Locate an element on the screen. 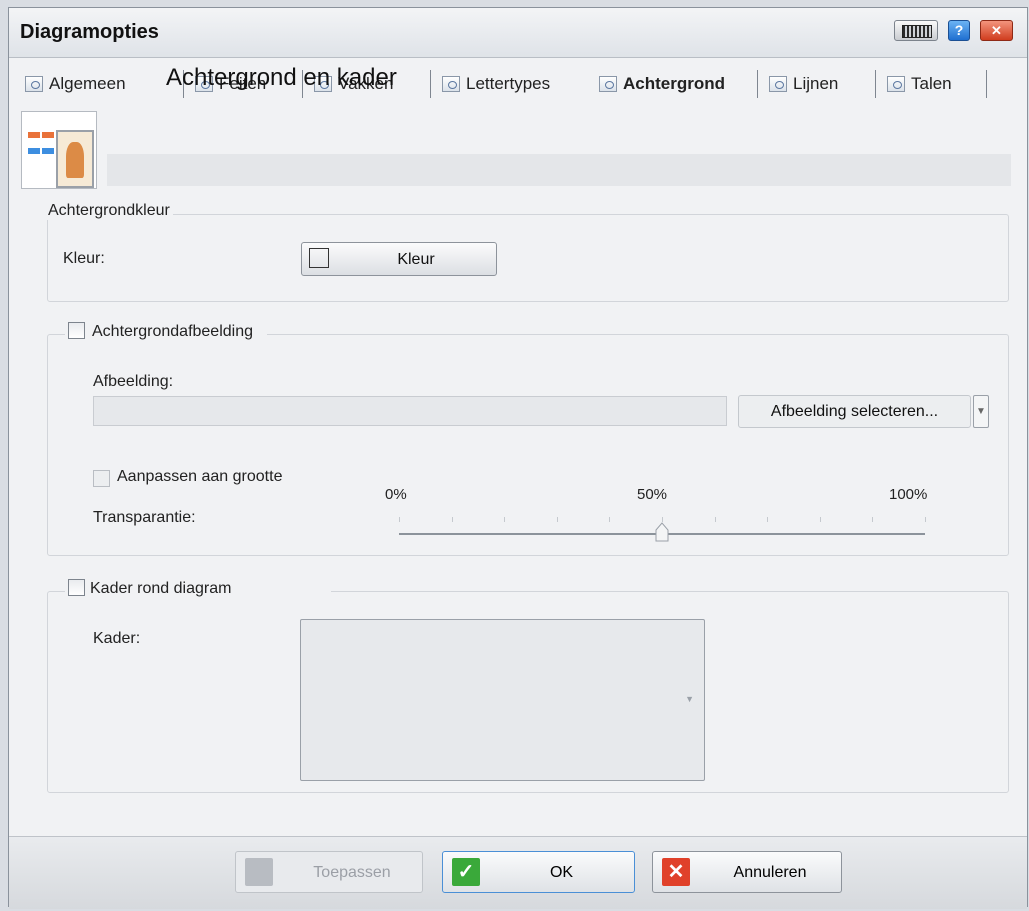  color-button: Kleur is located at coordinates (399, 259).